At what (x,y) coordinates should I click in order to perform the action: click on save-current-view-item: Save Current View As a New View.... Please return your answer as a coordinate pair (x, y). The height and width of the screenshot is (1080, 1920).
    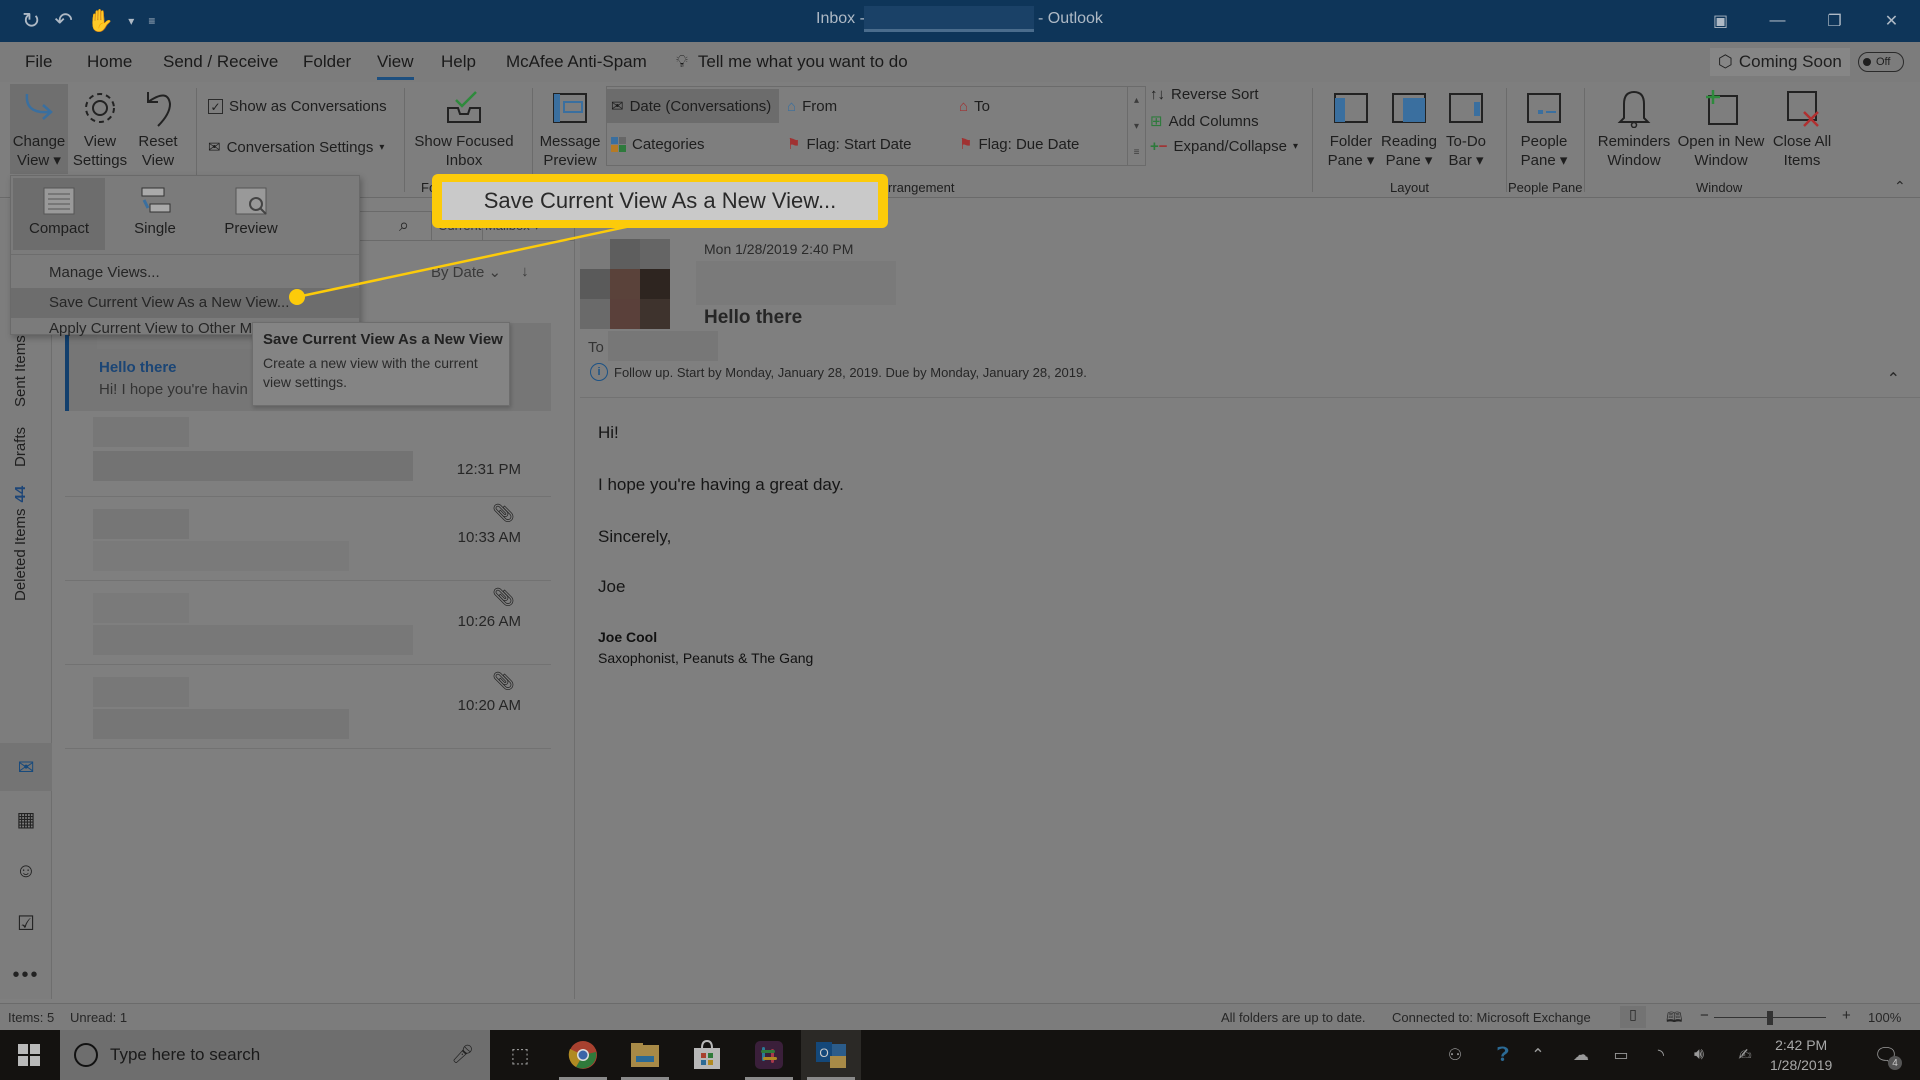
    Looking at the image, I should click on (185, 303).